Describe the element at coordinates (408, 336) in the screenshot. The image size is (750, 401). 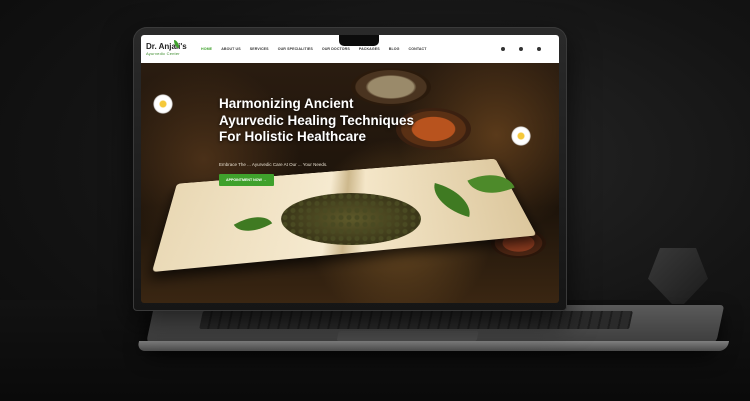
I see `trackpad` at that location.